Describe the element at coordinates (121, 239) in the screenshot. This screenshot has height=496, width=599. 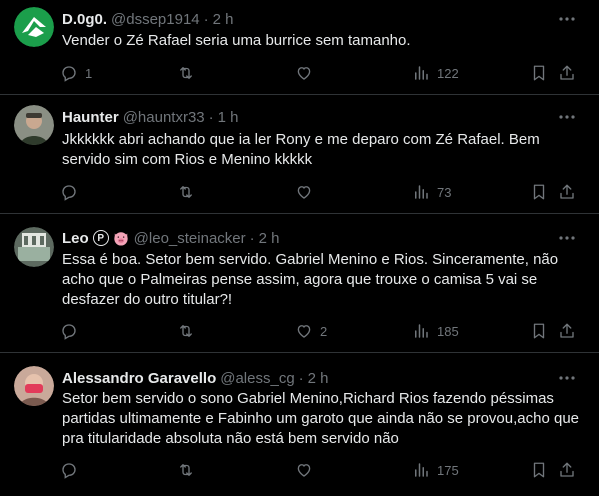
I see `pig-emoji-icon` at that location.